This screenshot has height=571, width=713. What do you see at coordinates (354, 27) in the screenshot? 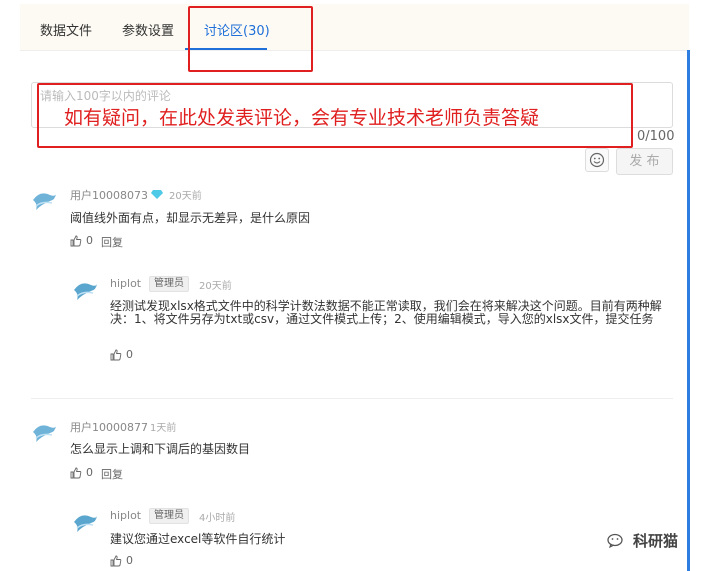
I see `tabs-bar: 数据文件 参数设置 讨论区(30)` at bounding box center [354, 27].